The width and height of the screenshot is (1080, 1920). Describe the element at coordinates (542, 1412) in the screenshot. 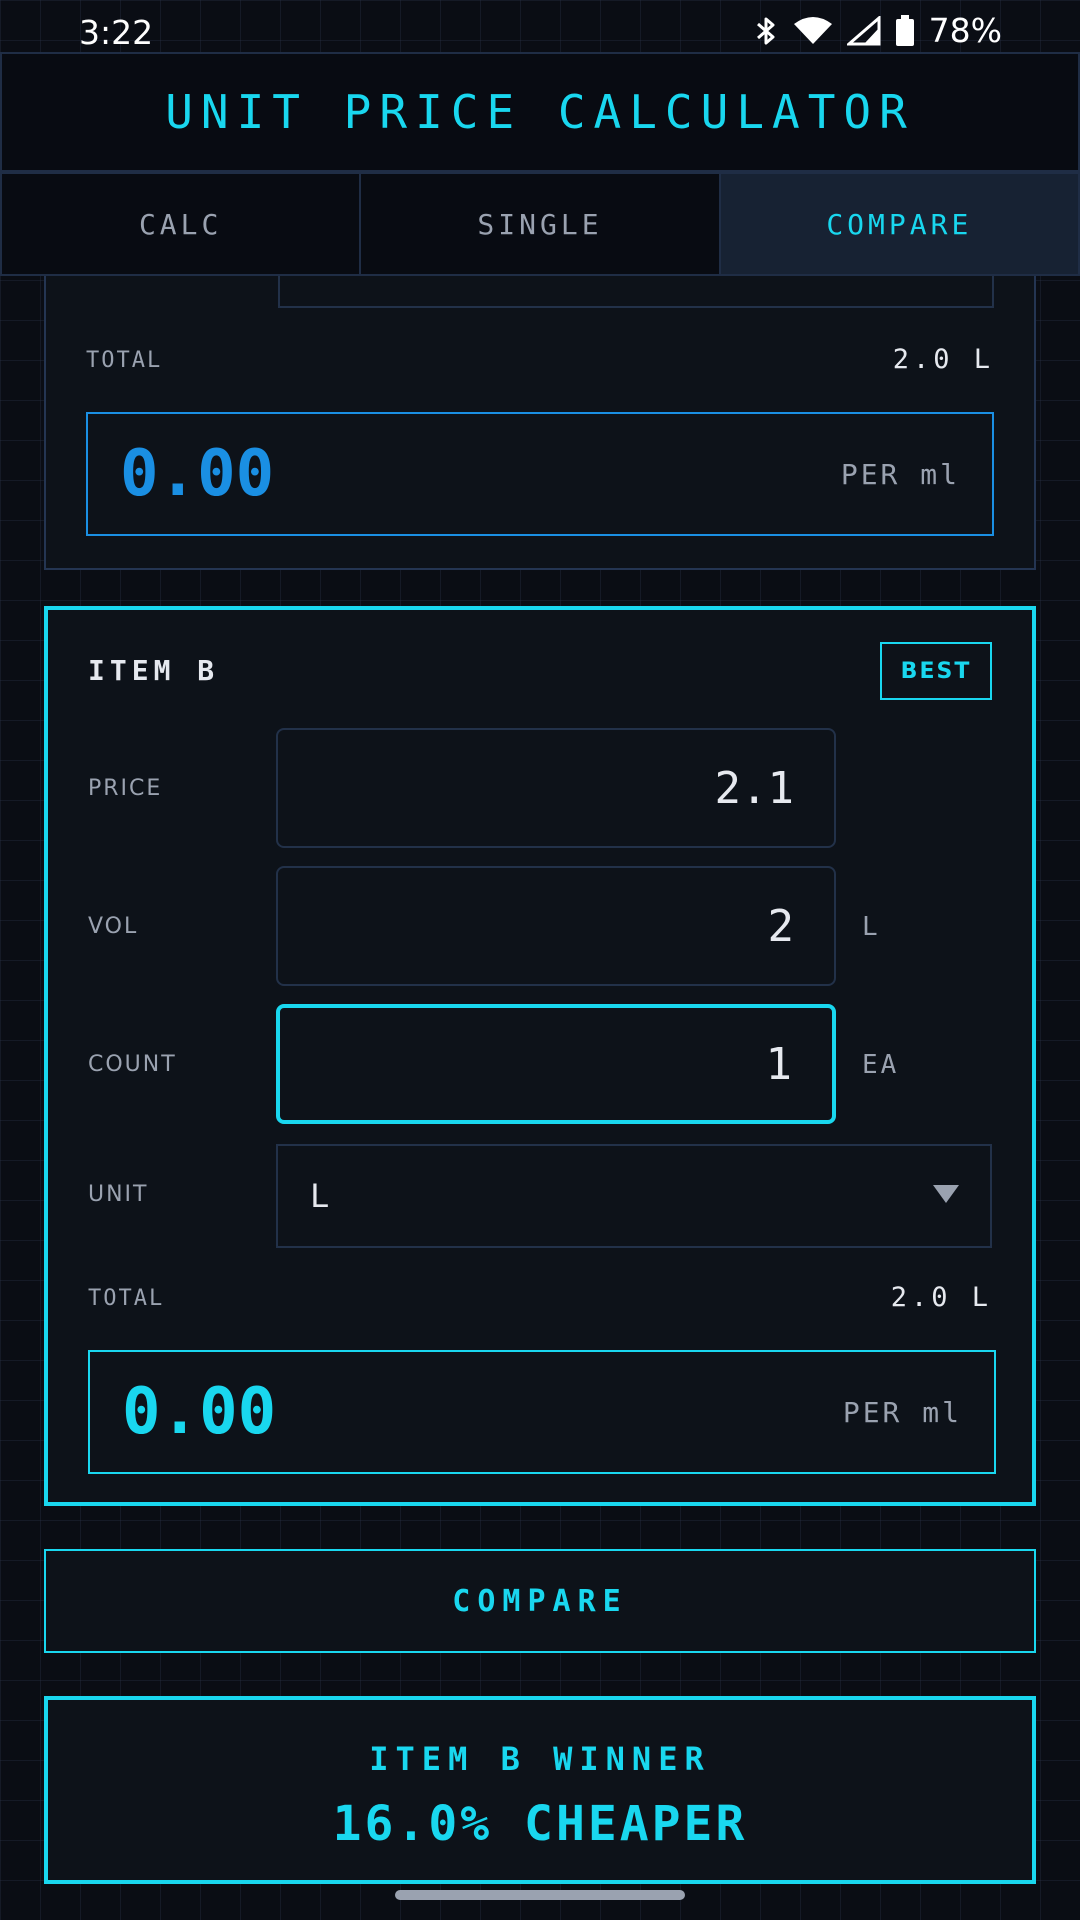

I see `item-b-result: 0.00 PER ml` at that location.